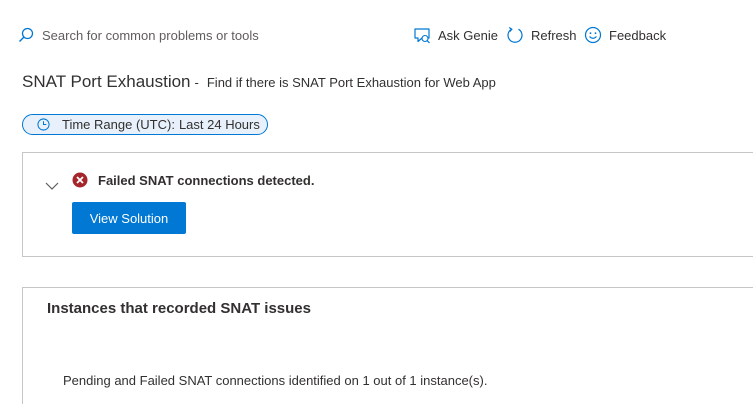 The image size is (753, 404). What do you see at coordinates (129, 218) in the screenshot?
I see `view-solution-button: View Solution` at bounding box center [129, 218].